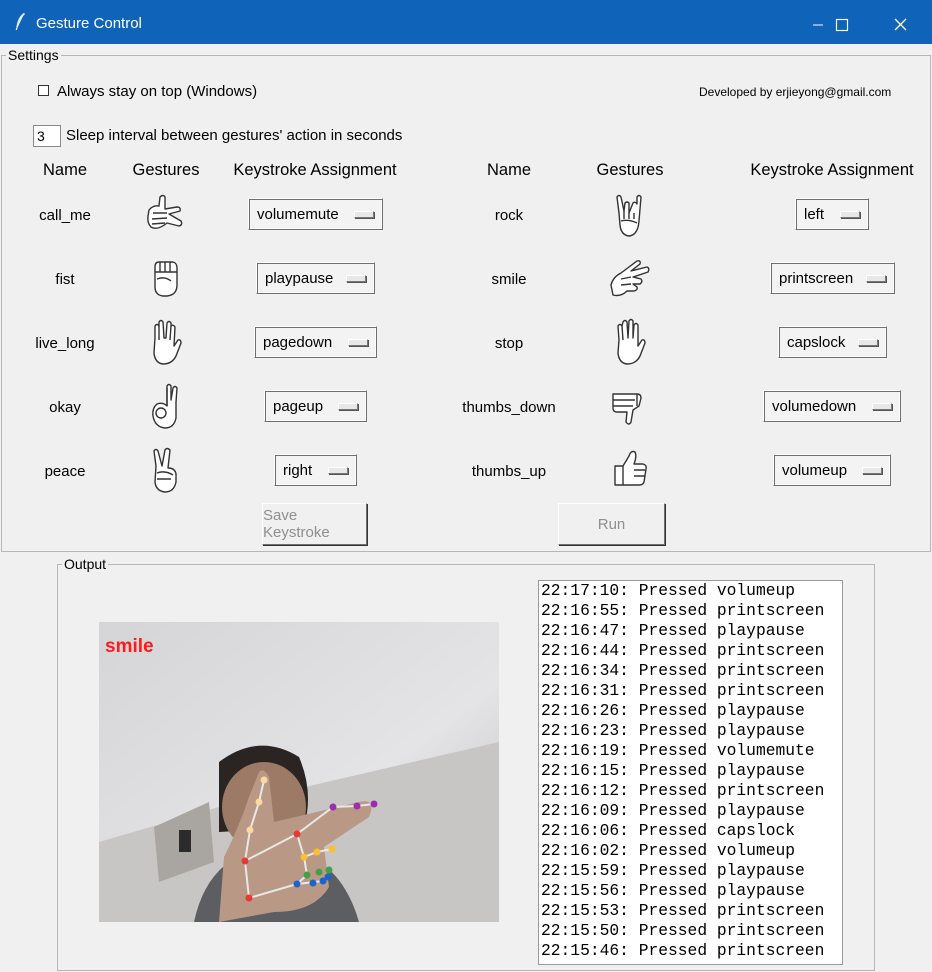 The height and width of the screenshot is (972, 932). What do you see at coordinates (166, 279) in the screenshot?
I see `fist-hand-icon` at bounding box center [166, 279].